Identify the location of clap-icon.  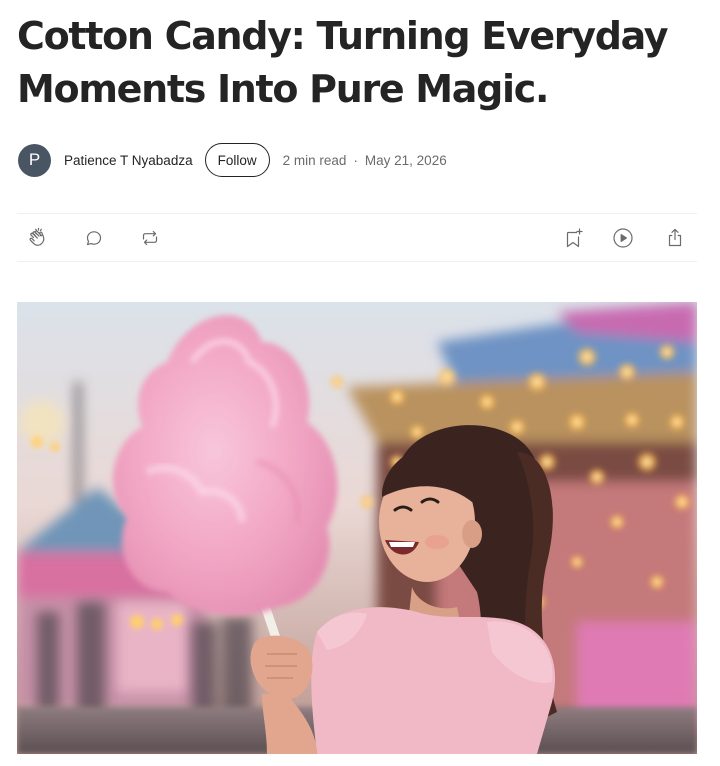
(38, 238).